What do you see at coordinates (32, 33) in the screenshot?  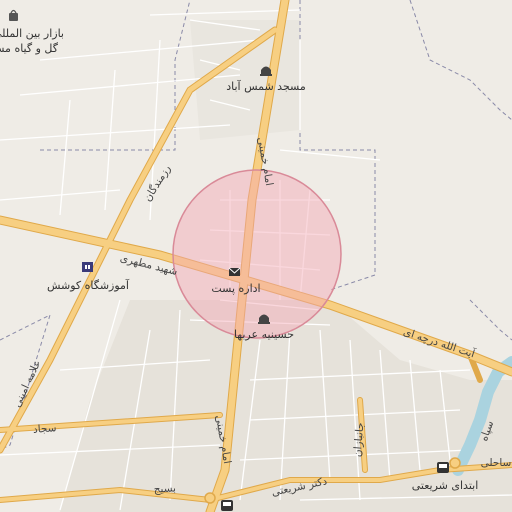 I see `svg-text: بازار بین المللی` at bounding box center [32, 33].